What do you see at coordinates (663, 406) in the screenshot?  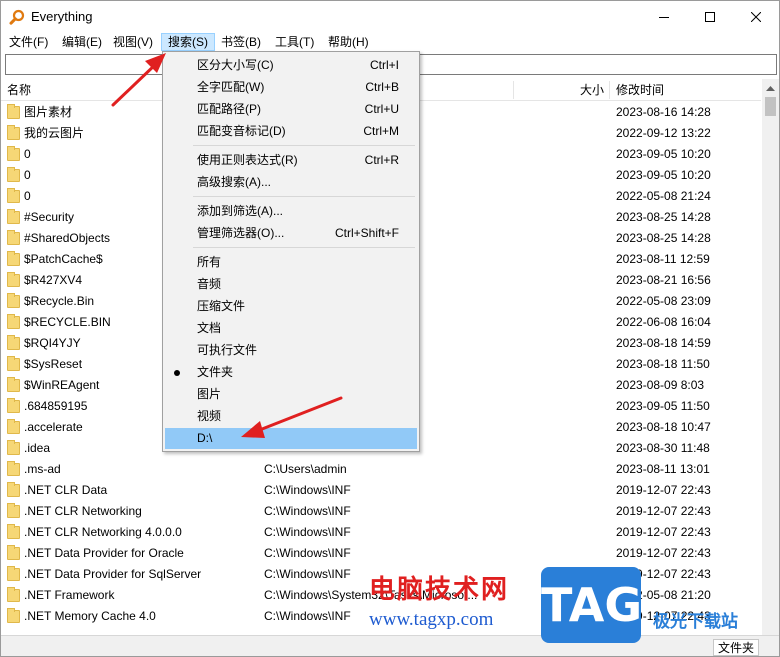 I see `file-modified: 2023-09-05 11:50` at bounding box center [663, 406].